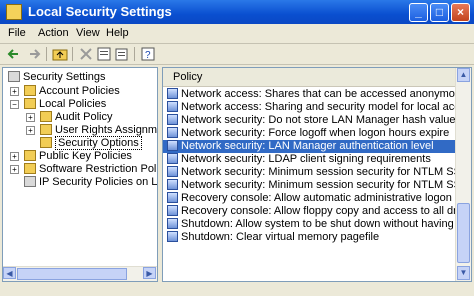 The width and height of the screenshot is (474, 296). Describe the element at coordinates (104, 54) in the screenshot. I see `properties-icon` at that location.